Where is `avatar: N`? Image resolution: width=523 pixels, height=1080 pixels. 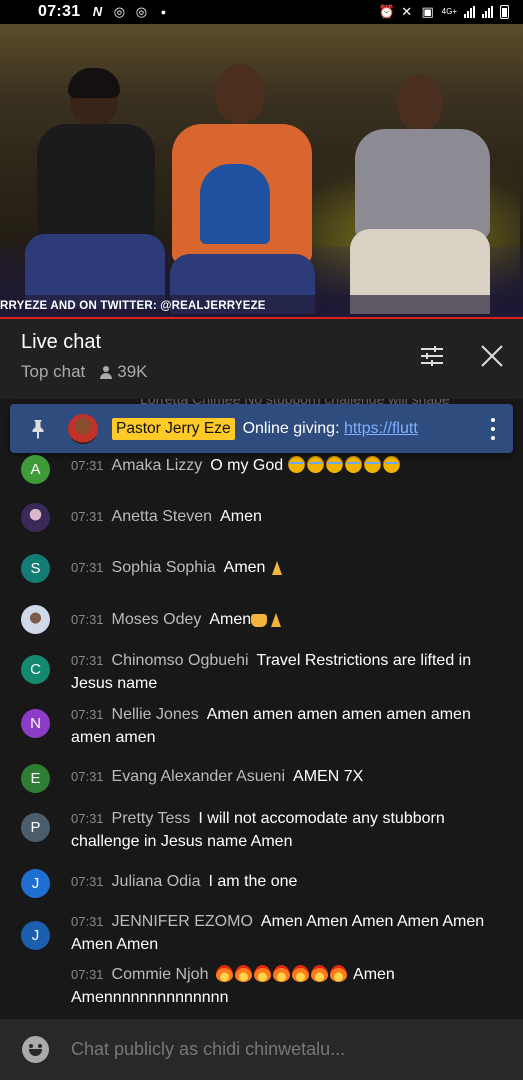
avatar: N is located at coordinates (35, 723).